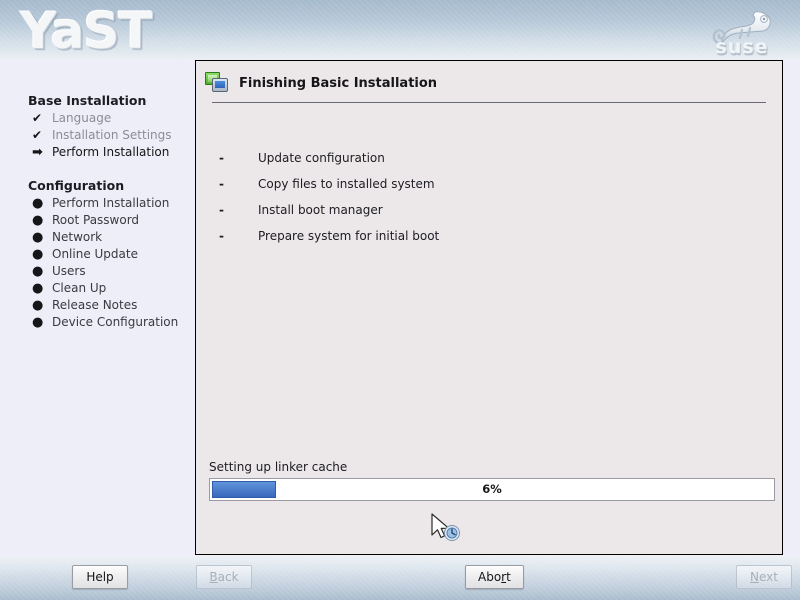 The height and width of the screenshot is (600, 800). I want to click on title-divider, so click(489, 102).